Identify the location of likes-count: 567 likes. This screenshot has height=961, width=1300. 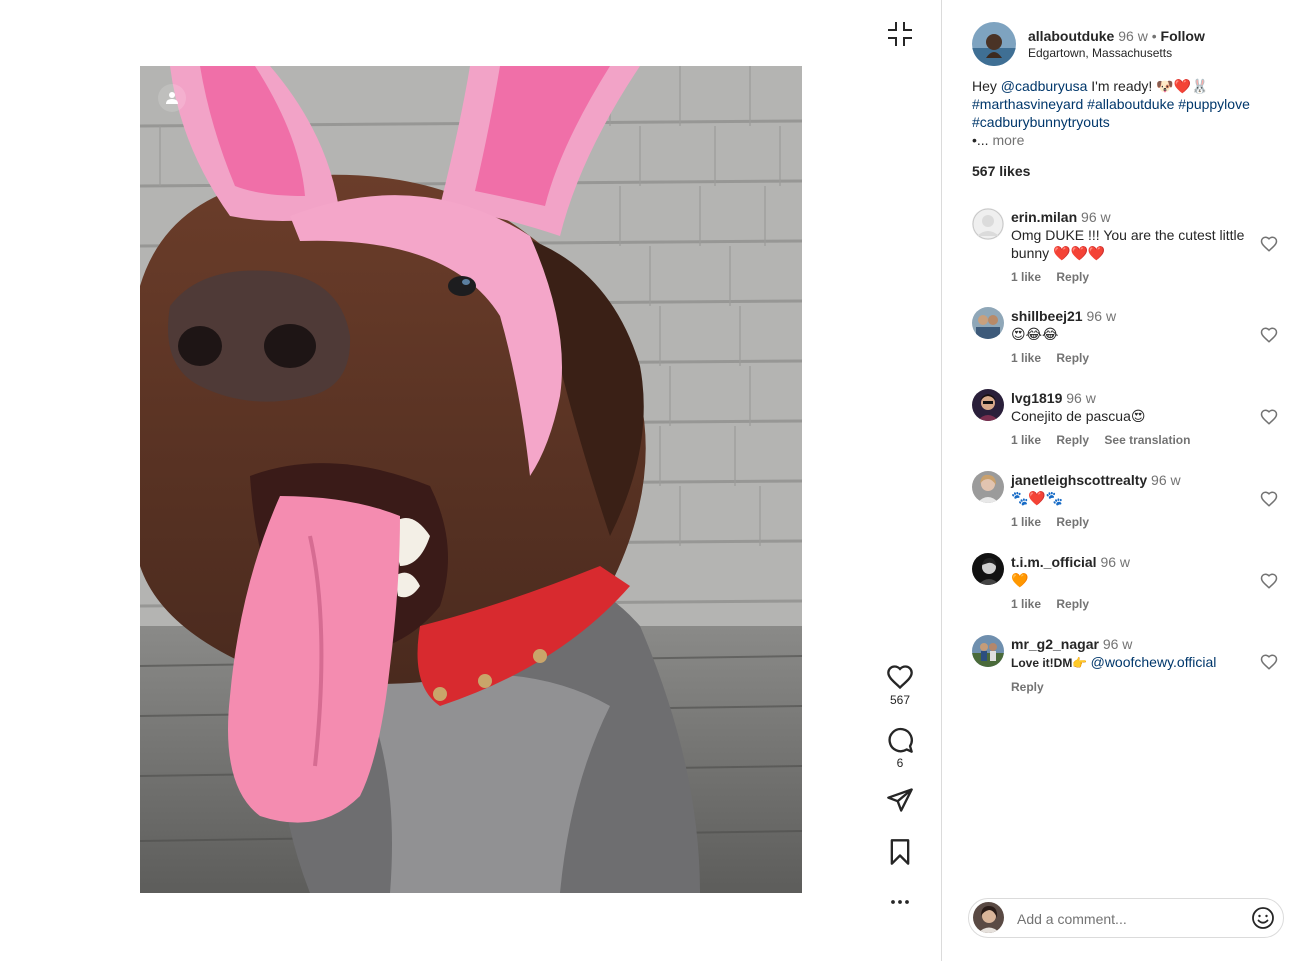
(1001, 171).